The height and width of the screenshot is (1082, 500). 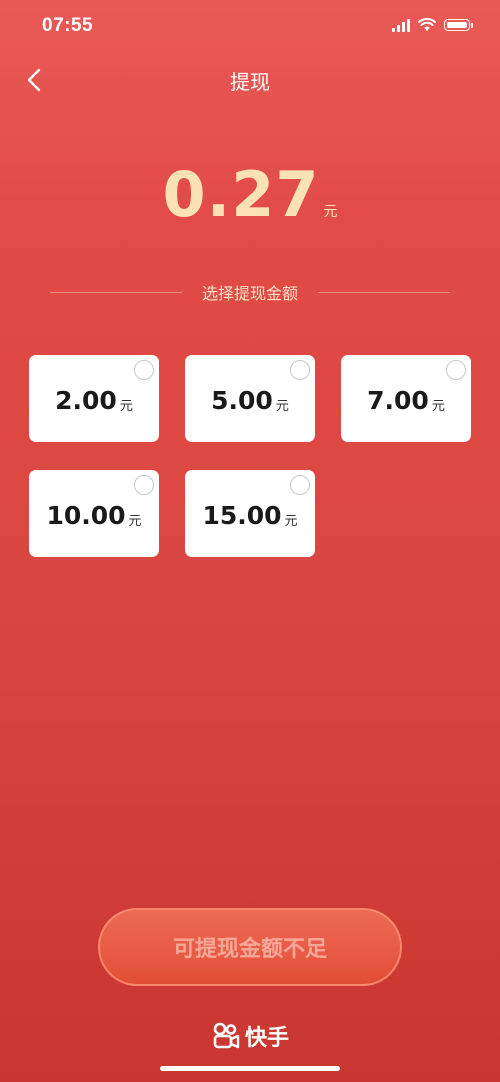 I want to click on status-icons, so click(x=432, y=25).